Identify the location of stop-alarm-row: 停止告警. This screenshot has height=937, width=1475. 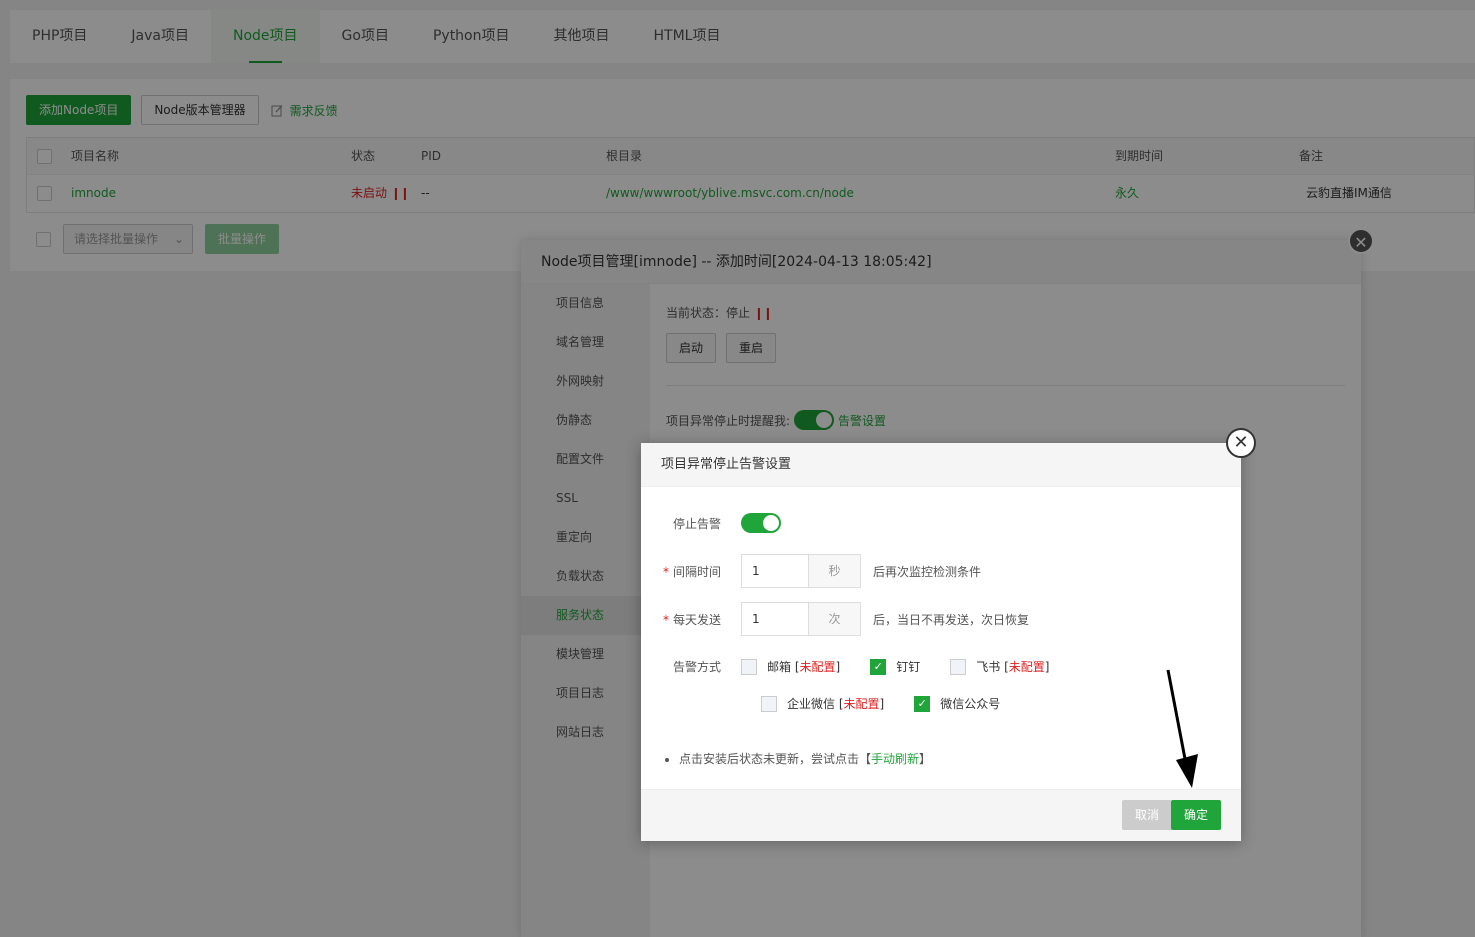
(711, 523).